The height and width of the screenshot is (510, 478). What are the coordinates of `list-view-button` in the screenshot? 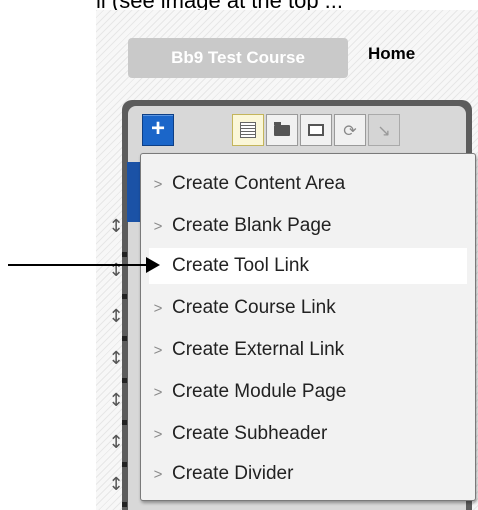 It's located at (248, 130).